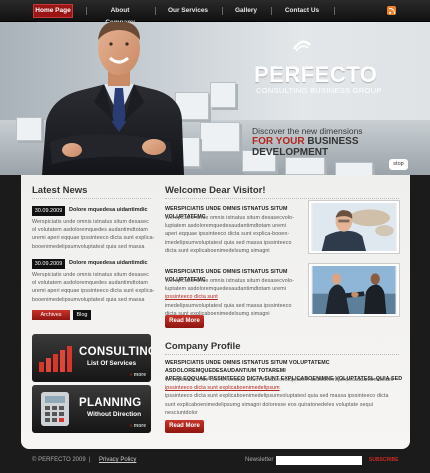 This screenshot has height=473, width=430. What do you see at coordinates (188, 11) in the screenshot?
I see `nav-our-services: Our Services` at bounding box center [188, 11].